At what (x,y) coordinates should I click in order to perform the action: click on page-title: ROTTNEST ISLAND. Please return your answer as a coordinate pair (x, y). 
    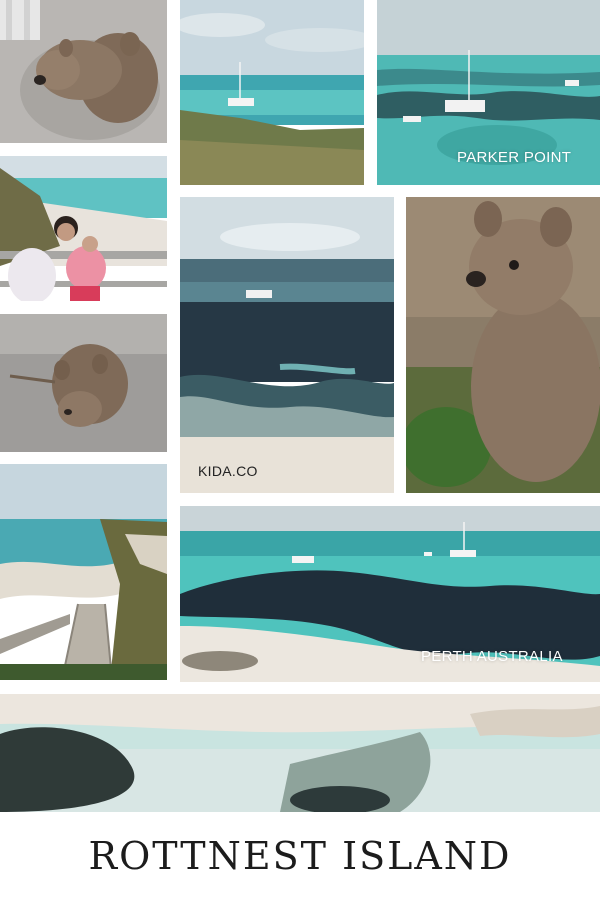
    Looking at the image, I should click on (300, 856).